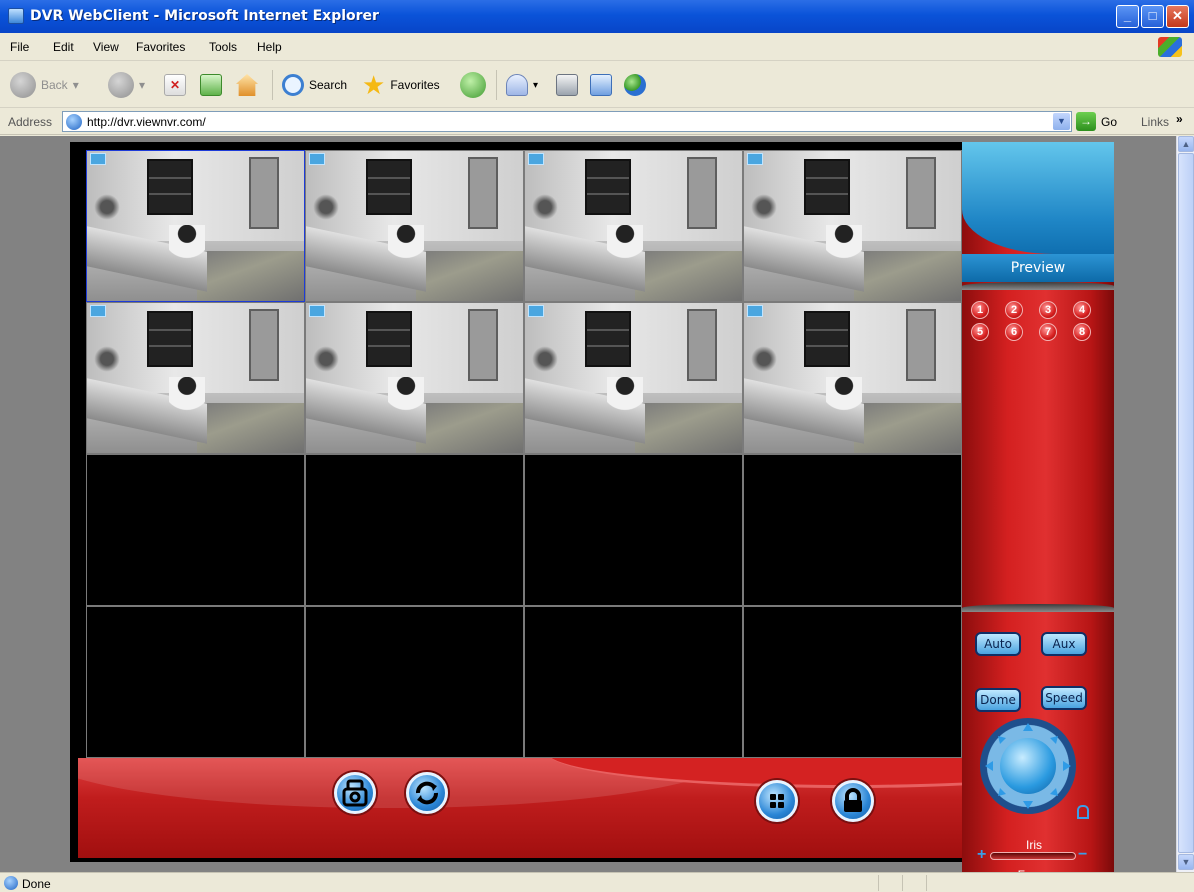 The image size is (1194, 892). Describe the element at coordinates (1127, 16) in the screenshot. I see `minimize-button: _` at that location.